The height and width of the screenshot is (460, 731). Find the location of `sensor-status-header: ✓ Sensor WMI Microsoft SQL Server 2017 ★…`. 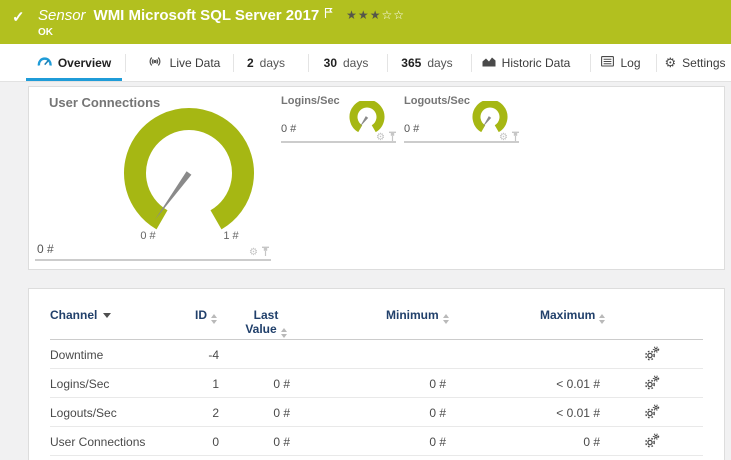

sensor-status-header: ✓ Sensor WMI Microsoft SQL Server 2017 ★… is located at coordinates (365, 22).